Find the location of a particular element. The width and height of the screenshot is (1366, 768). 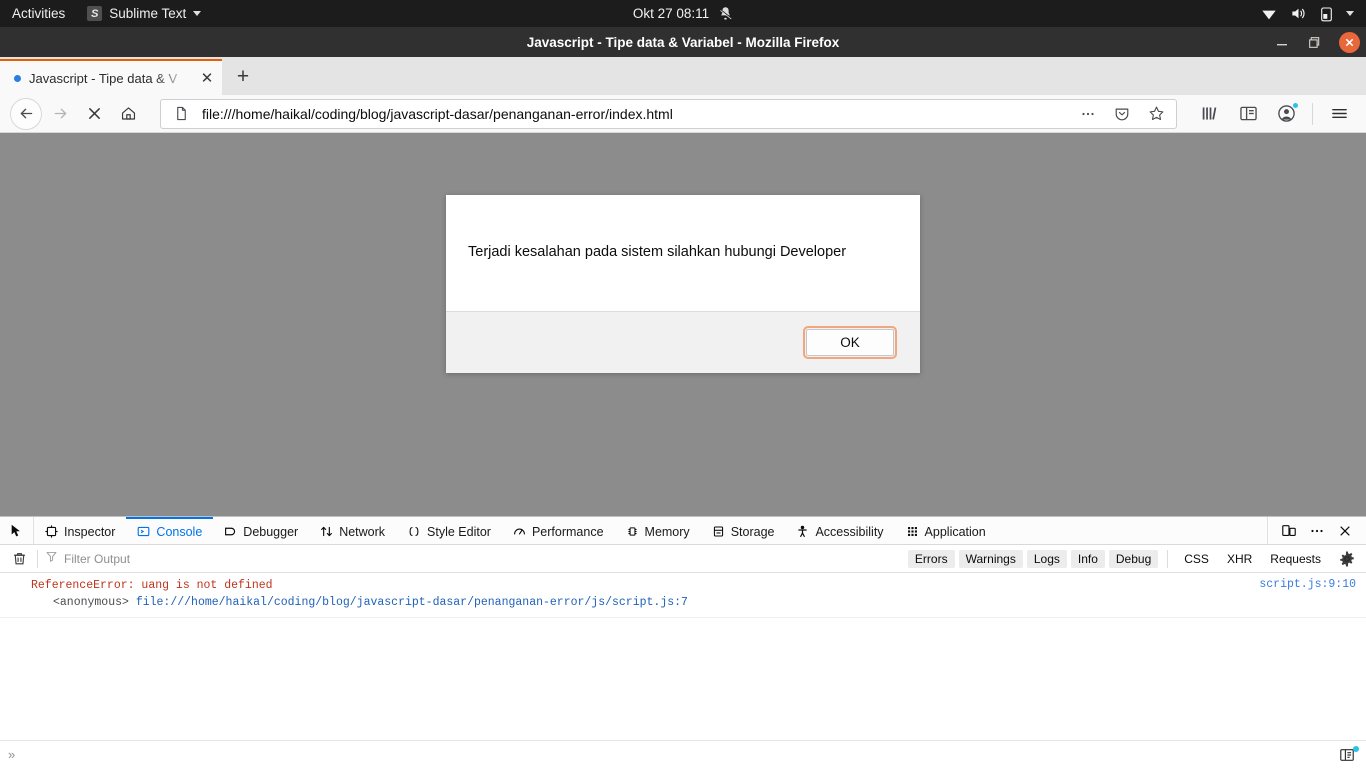

trash-icon is located at coordinates (19, 558).